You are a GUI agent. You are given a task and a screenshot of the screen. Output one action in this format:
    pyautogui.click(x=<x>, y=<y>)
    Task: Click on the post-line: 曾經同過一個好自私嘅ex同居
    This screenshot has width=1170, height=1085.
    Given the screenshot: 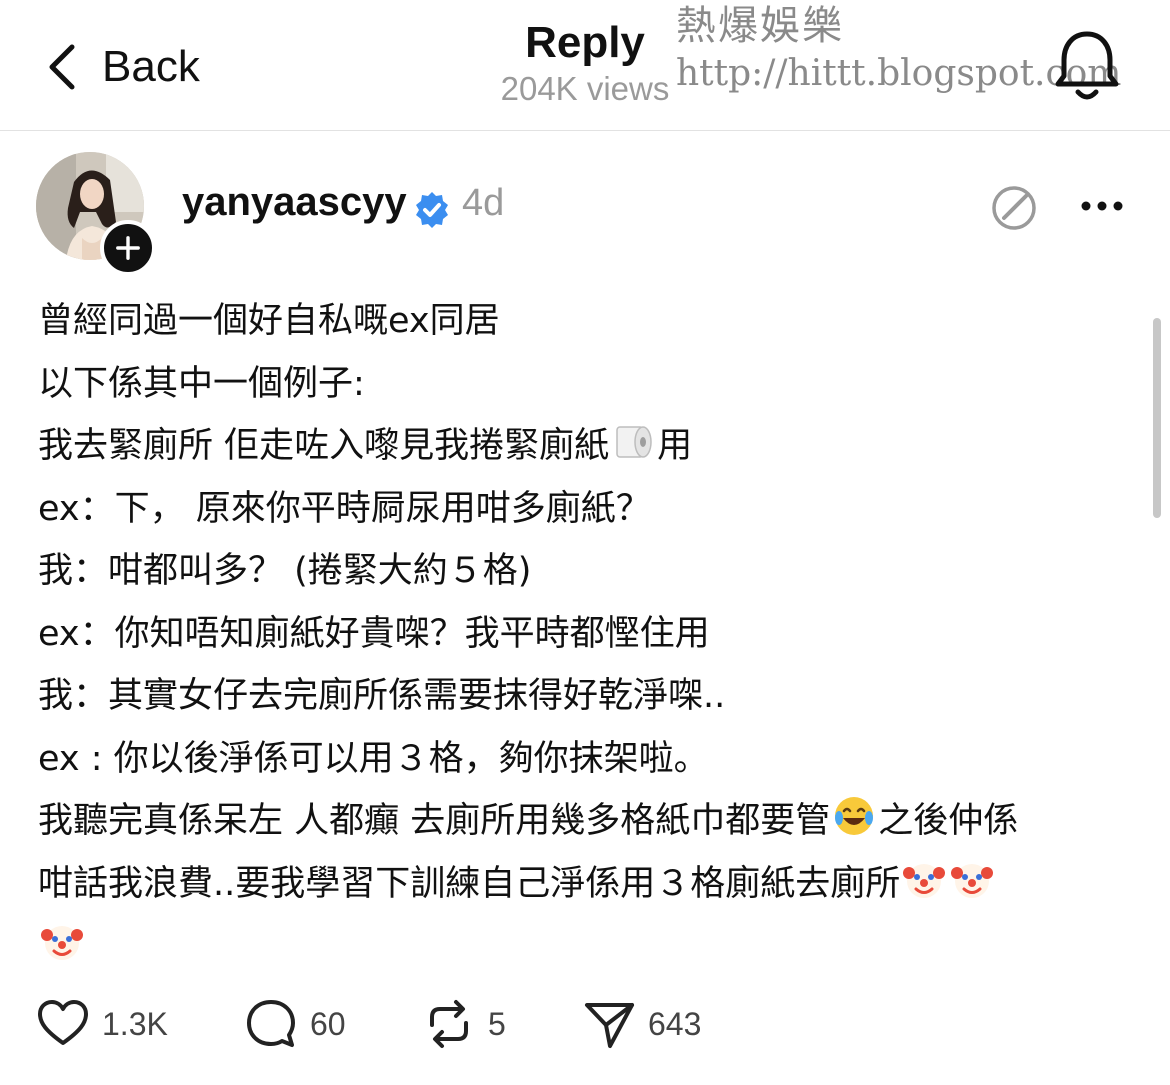 What is the action you would take?
    pyautogui.click(x=269, y=321)
    